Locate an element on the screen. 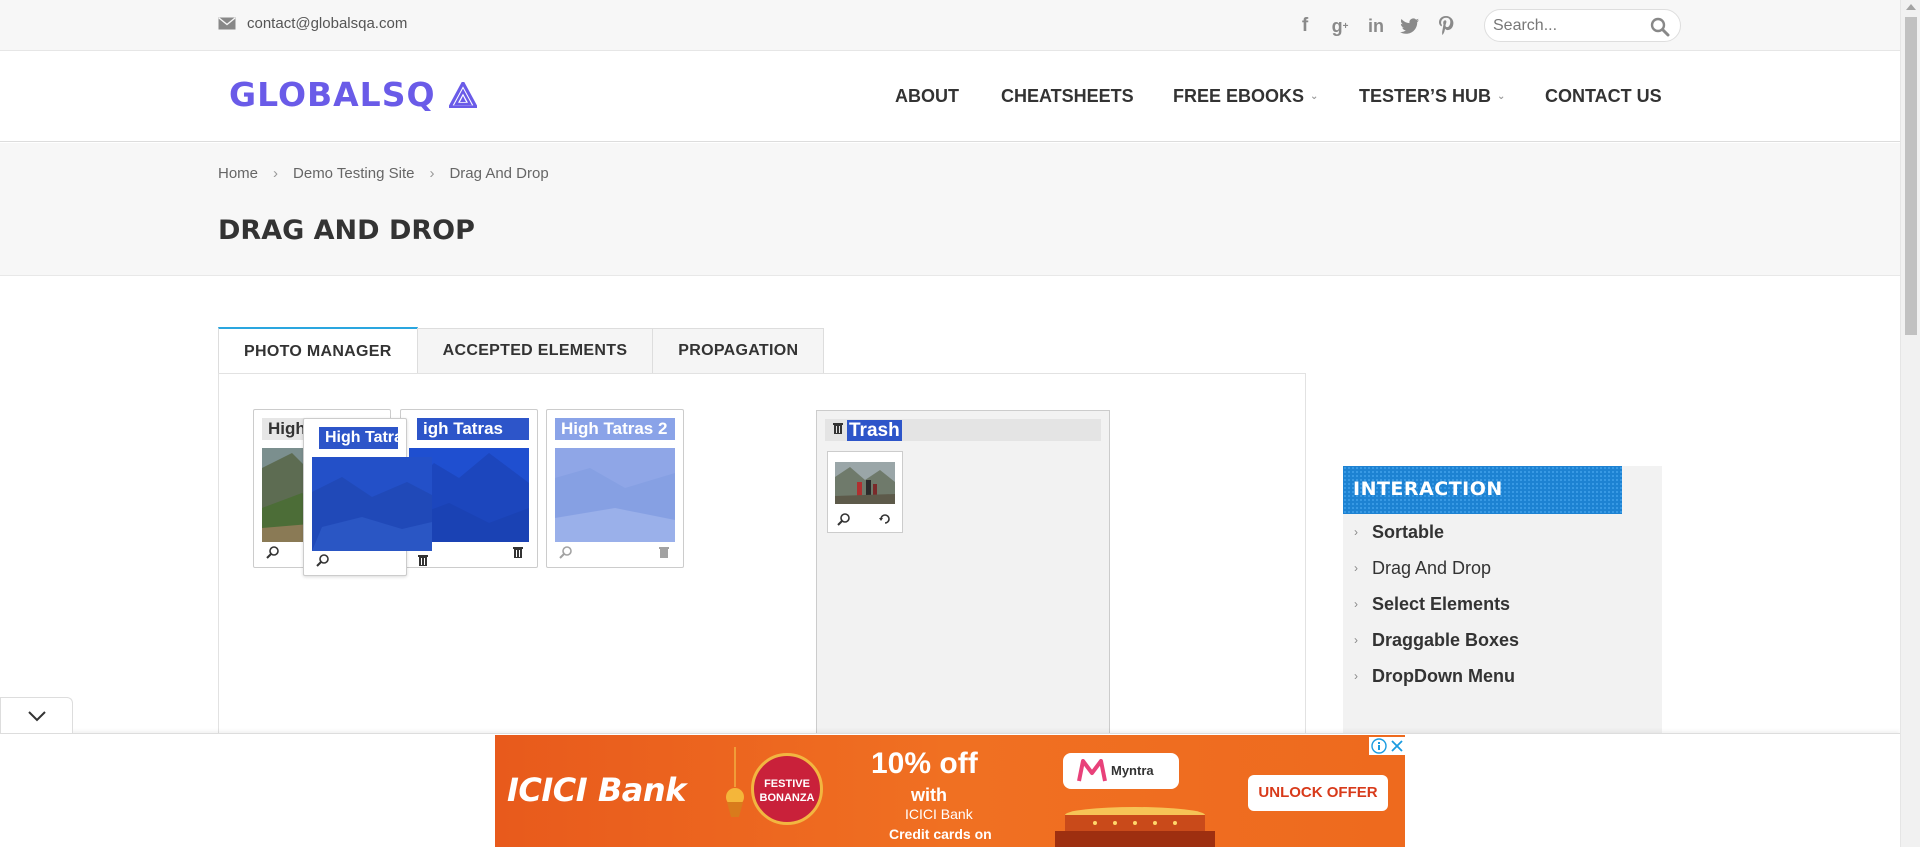 The height and width of the screenshot is (847, 1920). sidebar-item-label: Sortable is located at coordinates (1408, 532).